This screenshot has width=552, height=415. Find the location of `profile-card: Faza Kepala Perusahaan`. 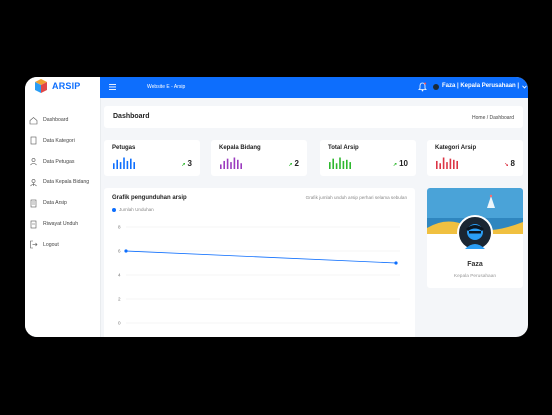

profile-card: Faza Kepala Perusahaan is located at coordinates (475, 238).